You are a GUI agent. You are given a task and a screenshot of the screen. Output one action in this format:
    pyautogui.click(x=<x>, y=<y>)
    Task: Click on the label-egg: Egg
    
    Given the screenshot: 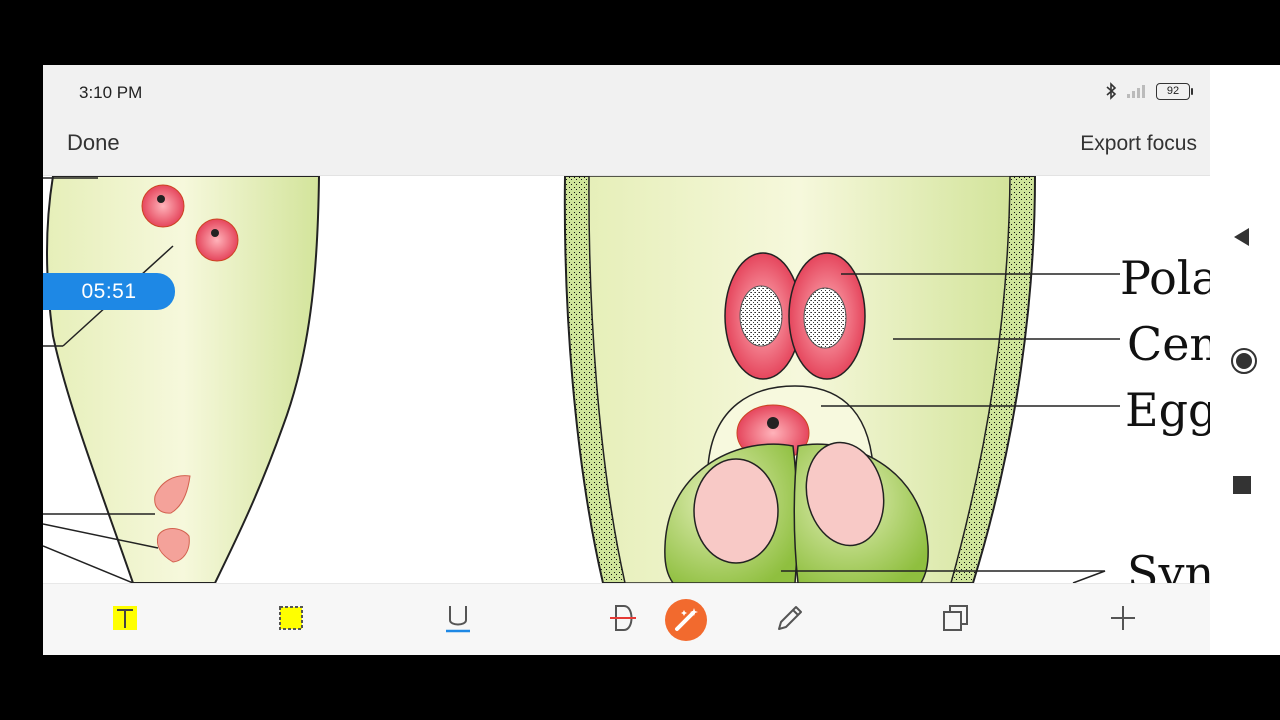 What is the action you would take?
    pyautogui.click(x=1167, y=410)
    